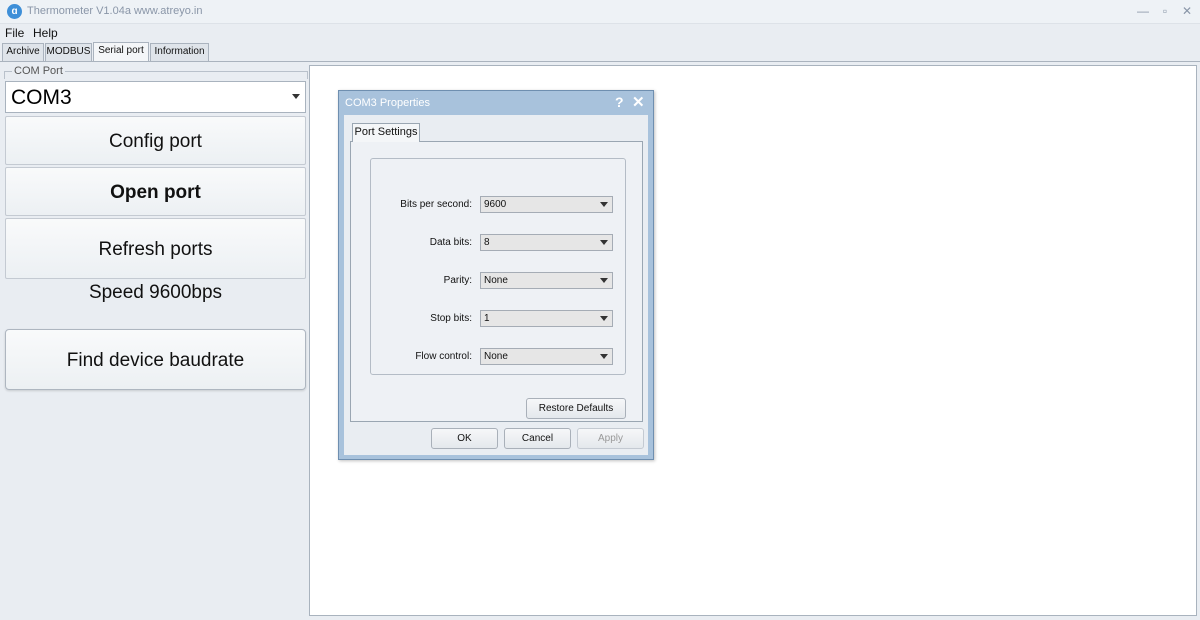 This screenshot has width=1200, height=620. Describe the element at coordinates (576, 408) in the screenshot. I see `restore-defaults-button: Restore Defaults` at that location.